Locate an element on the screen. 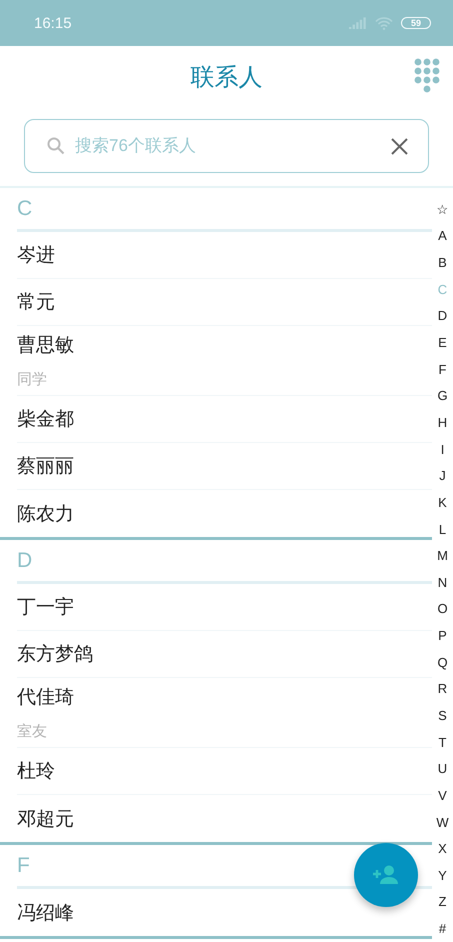 This screenshot has width=453, height=942. contact-name: 陈农力 is located at coordinates (224, 513).